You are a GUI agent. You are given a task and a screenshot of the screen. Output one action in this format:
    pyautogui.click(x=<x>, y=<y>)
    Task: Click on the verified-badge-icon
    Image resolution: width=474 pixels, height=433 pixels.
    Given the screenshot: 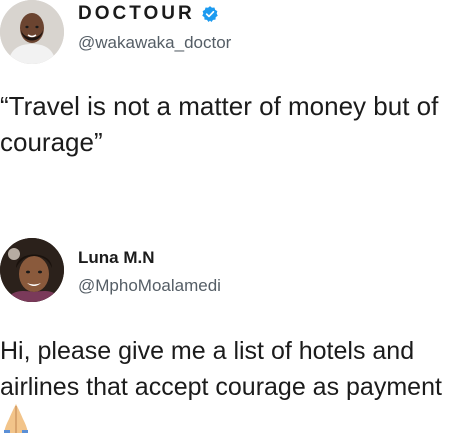 What is the action you would take?
    pyautogui.click(x=209, y=14)
    